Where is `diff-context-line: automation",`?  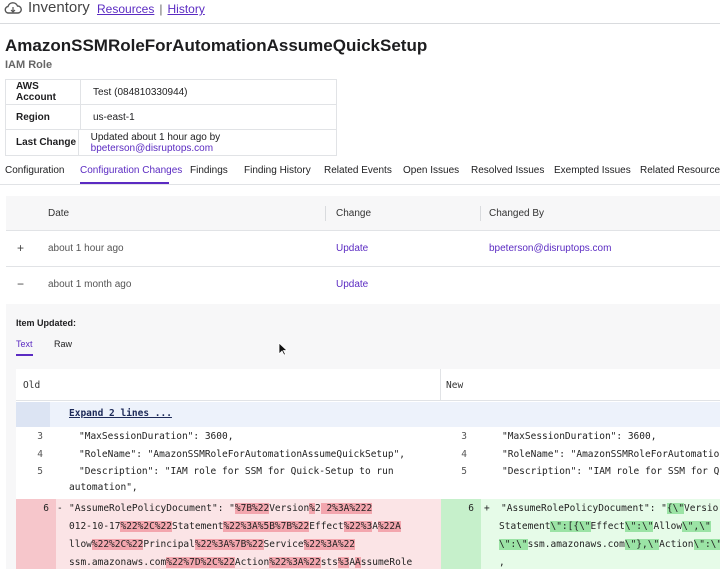 diff-context-line: automation", is located at coordinates (228, 490).